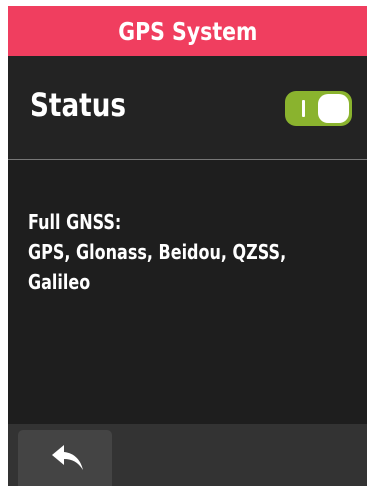 This screenshot has width=367, height=486. I want to click on back-arrow-icon, so click(67, 457).